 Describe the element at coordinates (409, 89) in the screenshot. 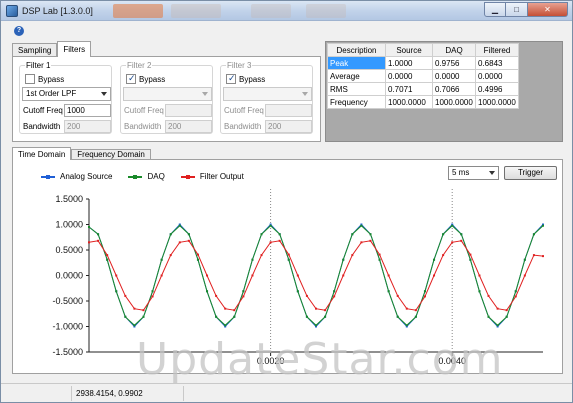

I see `table-cell: 0.7071` at that location.